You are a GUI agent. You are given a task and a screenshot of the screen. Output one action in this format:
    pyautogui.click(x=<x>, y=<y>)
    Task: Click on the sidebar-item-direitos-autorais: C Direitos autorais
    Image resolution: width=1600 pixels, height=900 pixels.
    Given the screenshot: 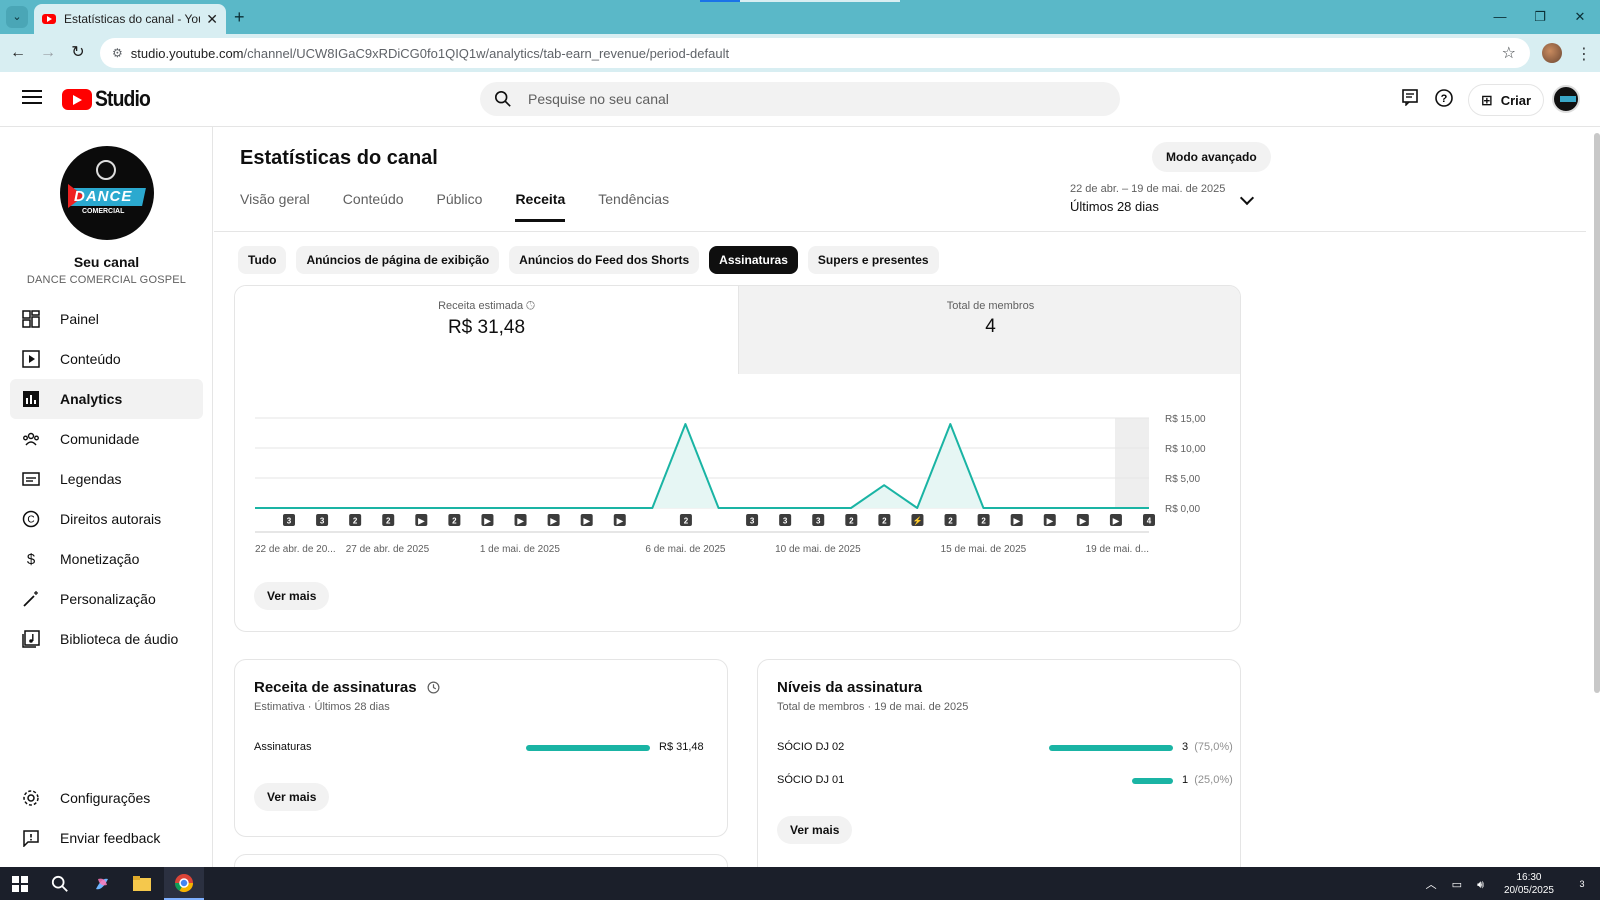 What is the action you would take?
    pyautogui.click(x=106, y=519)
    